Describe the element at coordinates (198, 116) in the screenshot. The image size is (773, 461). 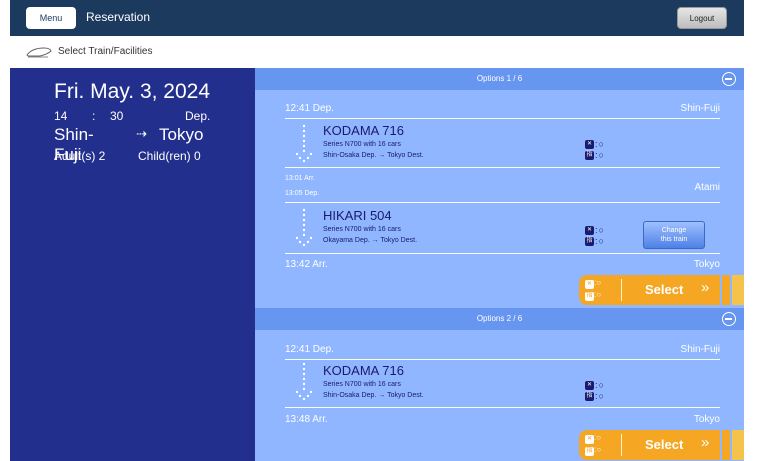
I see `time-type: Dep.` at that location.